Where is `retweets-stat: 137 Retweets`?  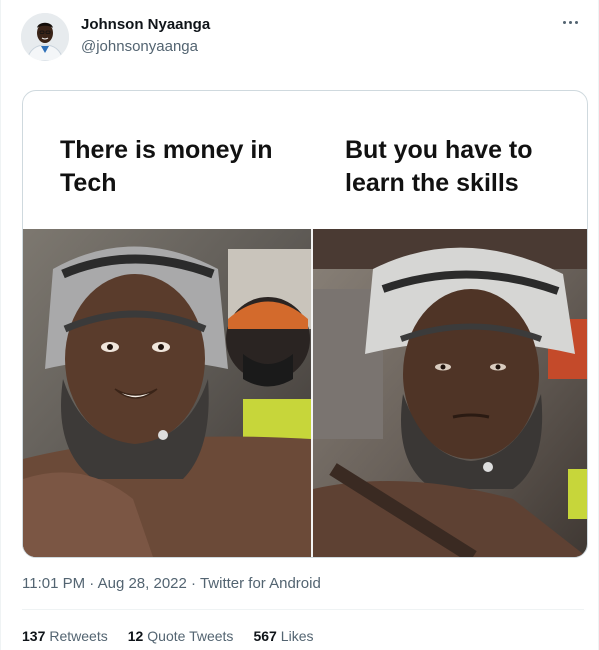 retweets-stat: 137 Retweets is located at coordinates (65, 636).